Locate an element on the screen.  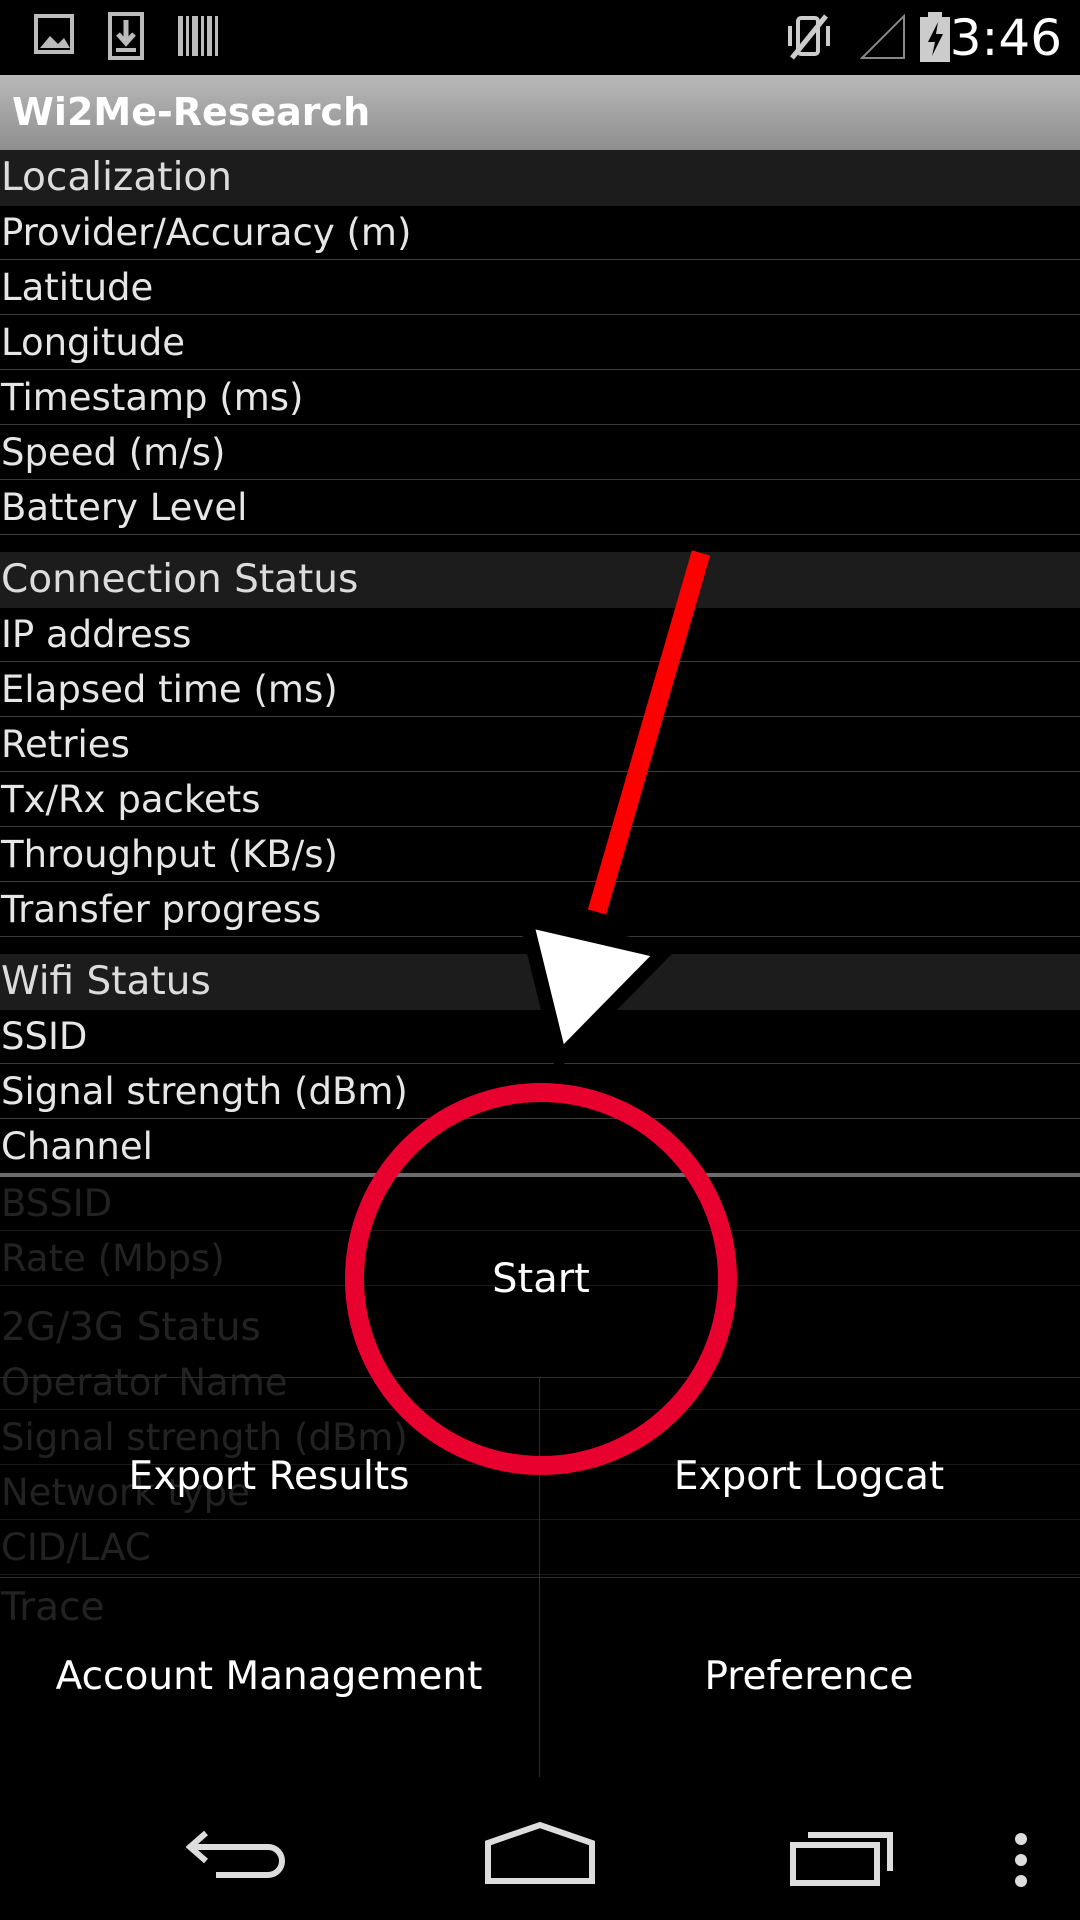
home-icon is located at coordinates (540, 1853).